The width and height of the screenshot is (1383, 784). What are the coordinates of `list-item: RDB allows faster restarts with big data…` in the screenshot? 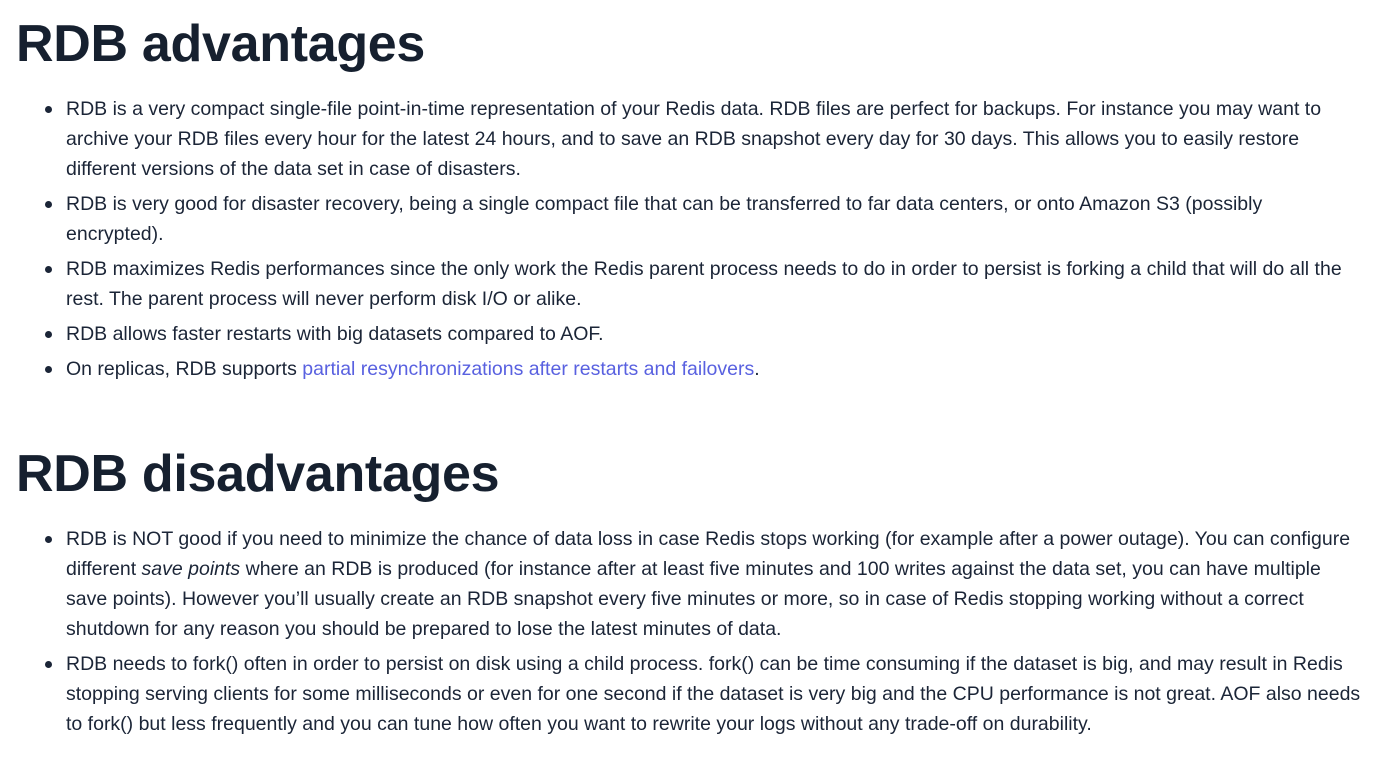 It's located at (688, 334).